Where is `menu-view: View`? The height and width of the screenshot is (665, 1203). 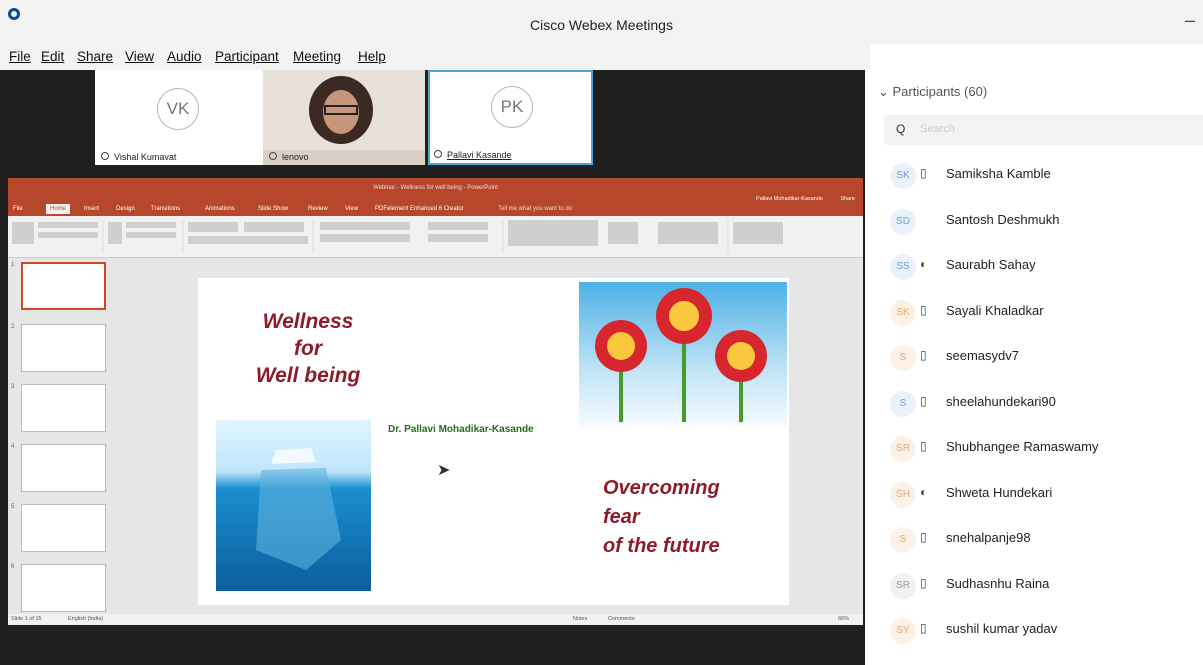
menu-view: View is located at coordinates (139, 56).